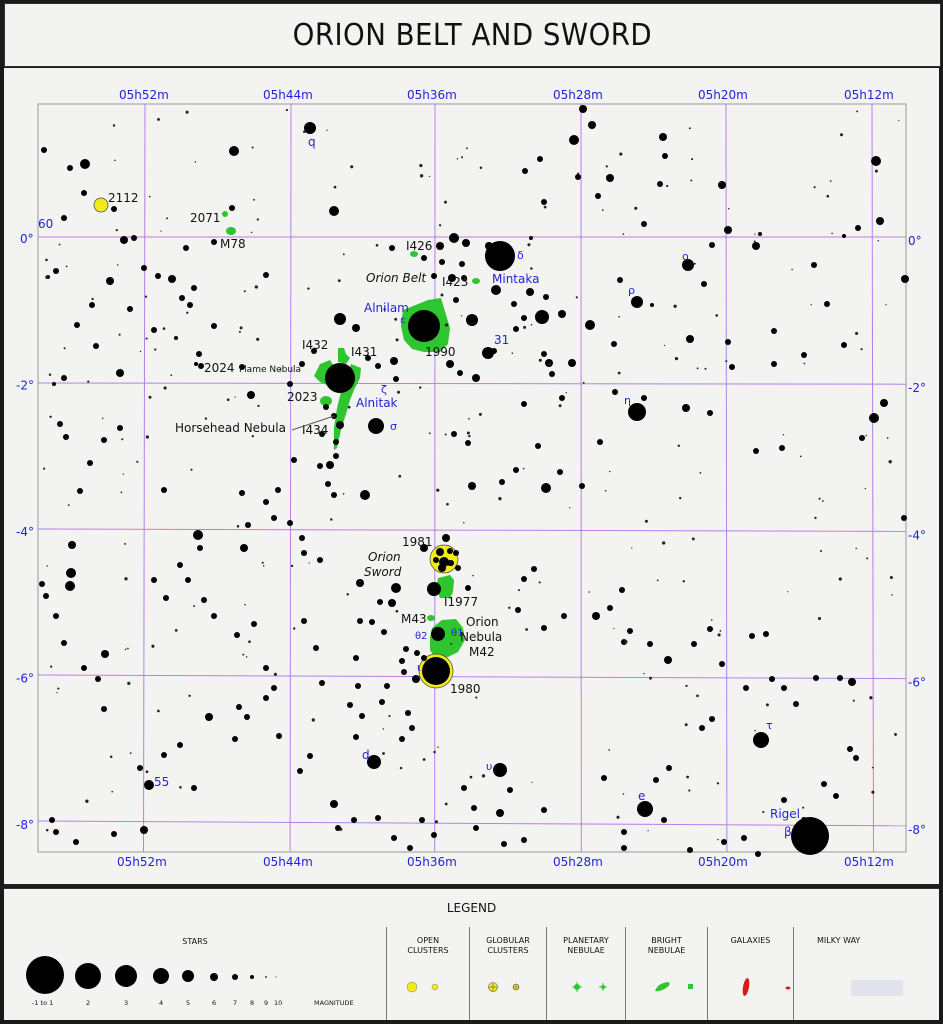 The height and width of the screenshot is (1024, 943). What do you see at coordinates (690, 986) in the screenshot?
I see `legend-bright-nebula-small` at bounding box center [690, 986].